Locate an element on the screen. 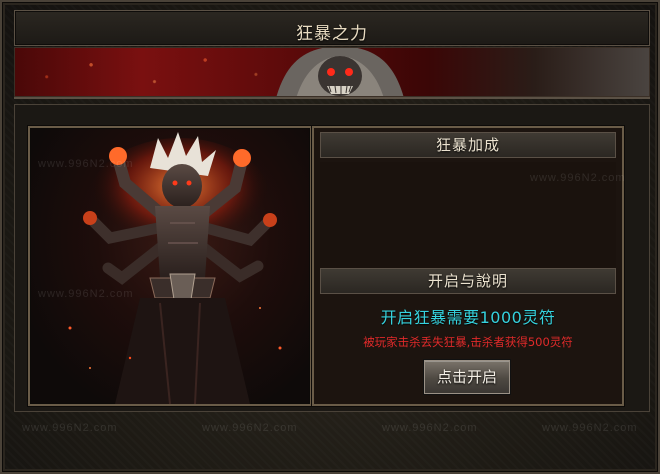  rage-banner is located at coordinates (332, 72).